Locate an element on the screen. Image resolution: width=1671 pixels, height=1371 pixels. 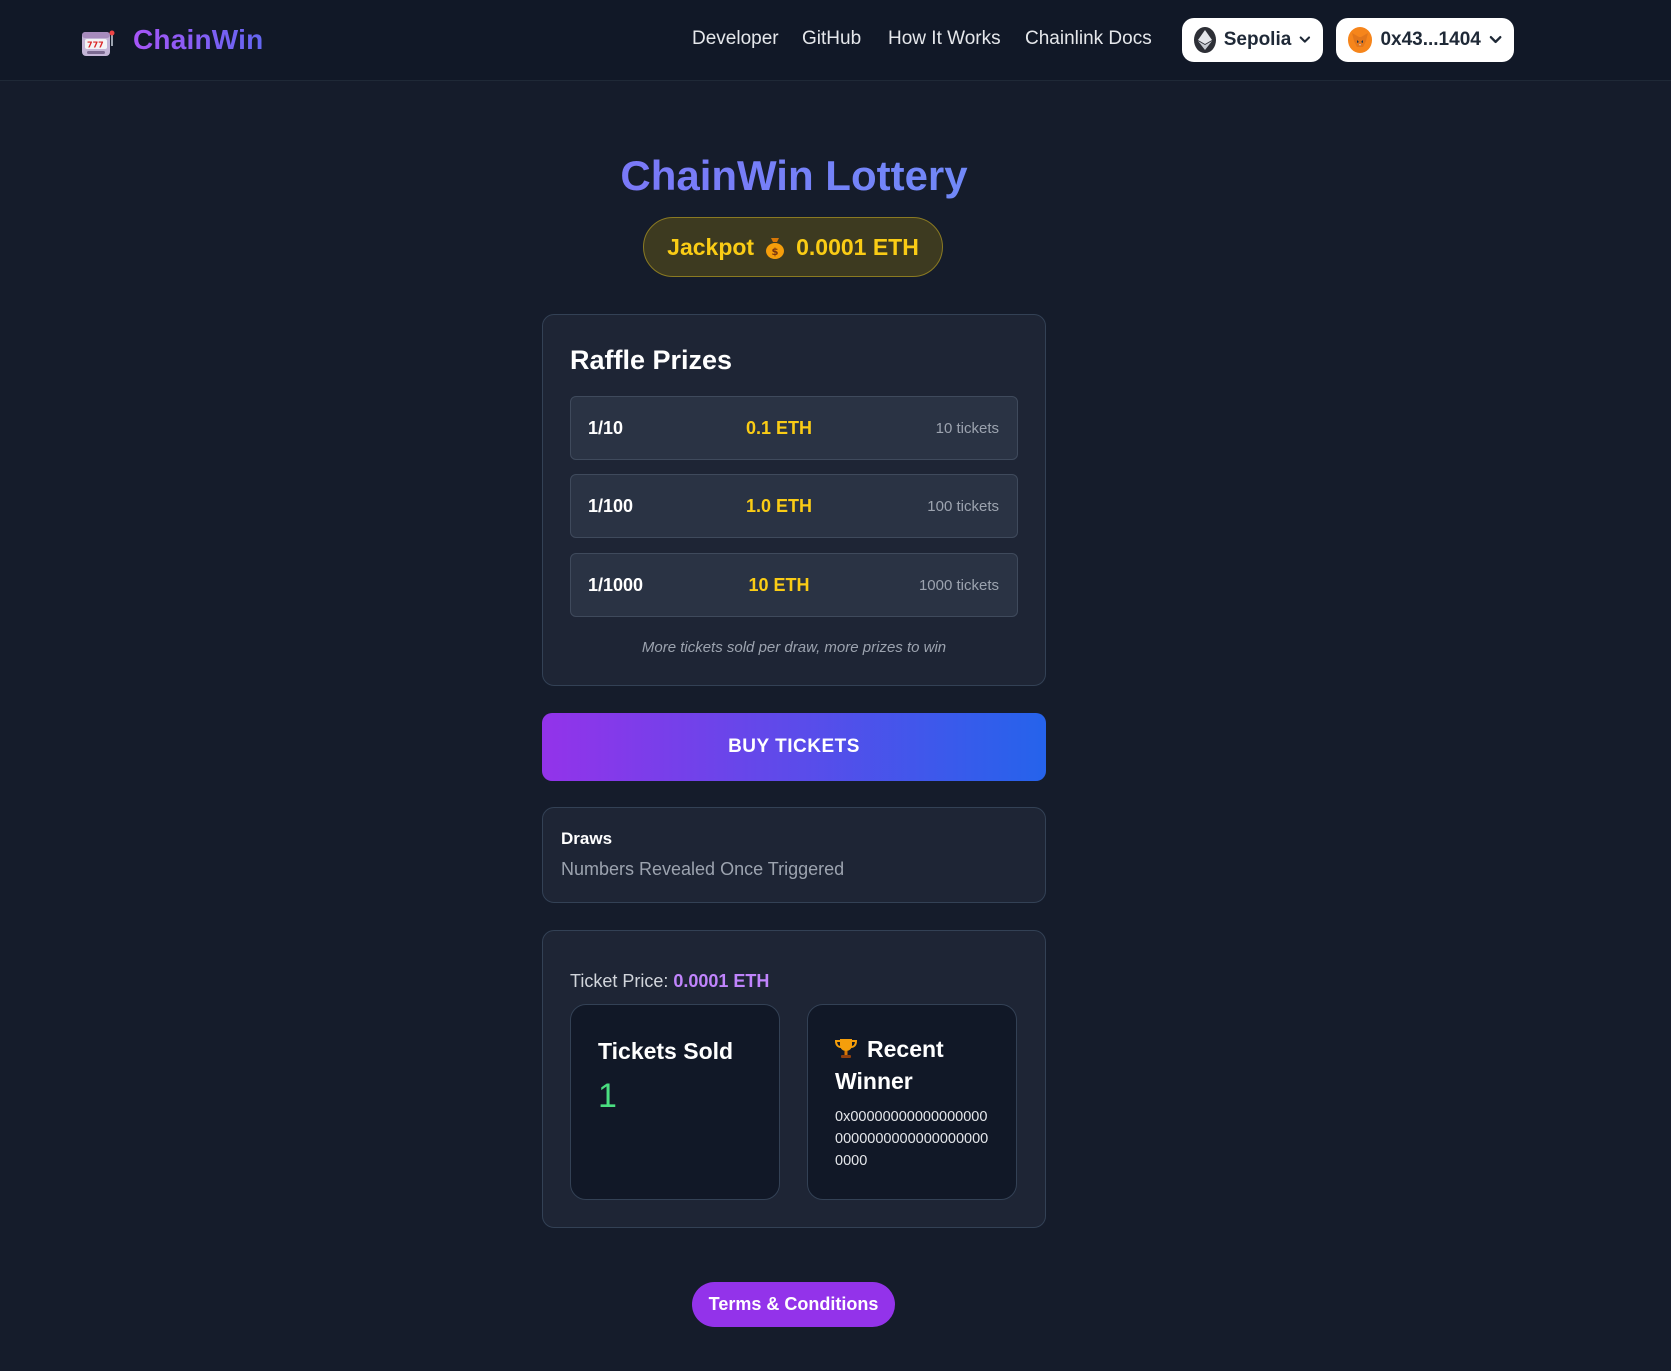
nav-github: GitHub is located at coordinates (831, 39).